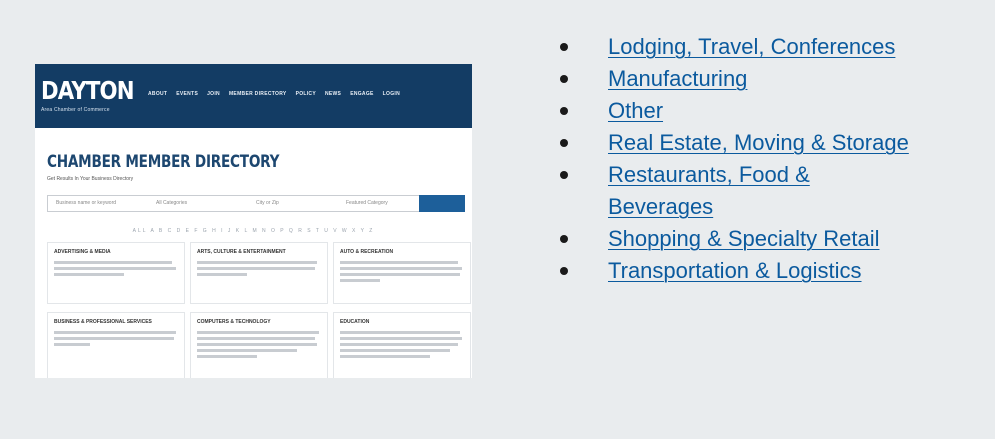 This screenshot has height=439, width=995. Describe the element at coordinates (660, 206) in the screenshot. I see `link-restaurants-food-beverages-line2: Beverages` at that location.